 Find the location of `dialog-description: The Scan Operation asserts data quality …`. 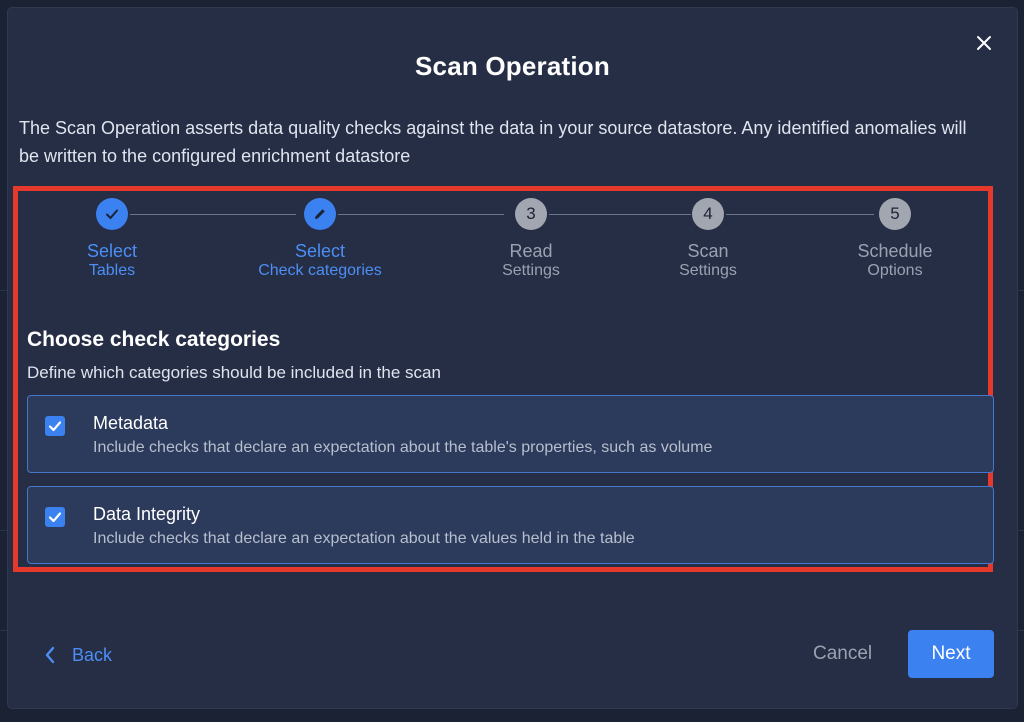

dialog-description: The Scan Operation asserts data quality … is located at coordinates (493, 142).